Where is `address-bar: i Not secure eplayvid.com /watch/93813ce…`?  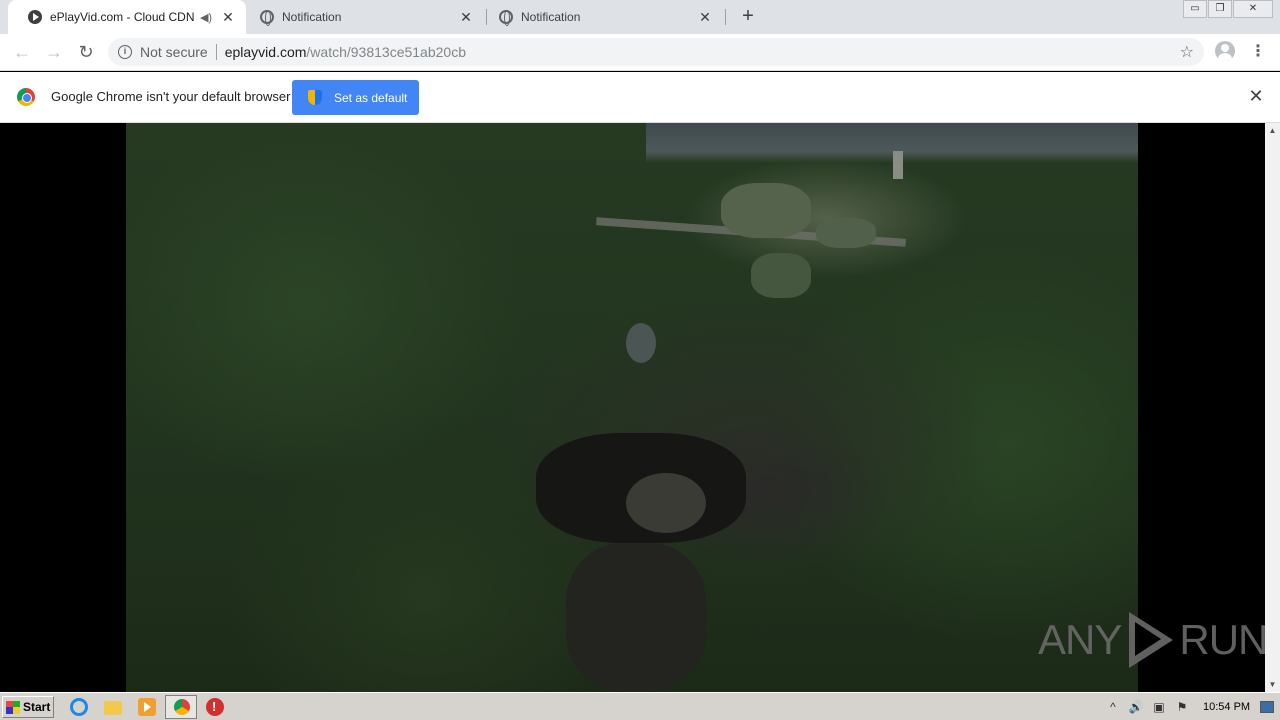
address-bar: i Not secure eplayvid.com /watch/93813ce… is located at coordinates (656, 52).